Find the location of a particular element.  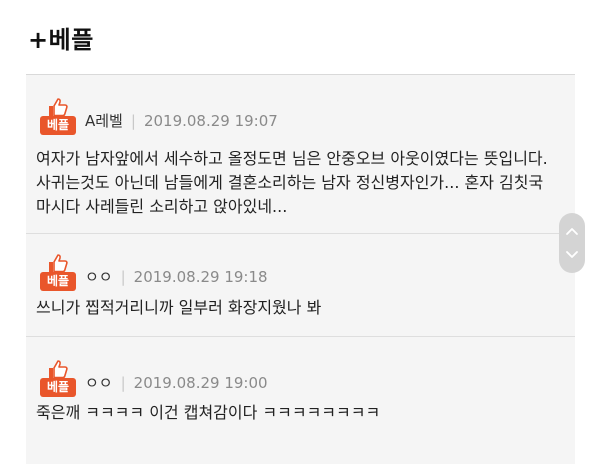

comment-body: 쓰니가 찝적거리니까 일부러 화장지웠나 봐 is located at coordinates (296, 308).